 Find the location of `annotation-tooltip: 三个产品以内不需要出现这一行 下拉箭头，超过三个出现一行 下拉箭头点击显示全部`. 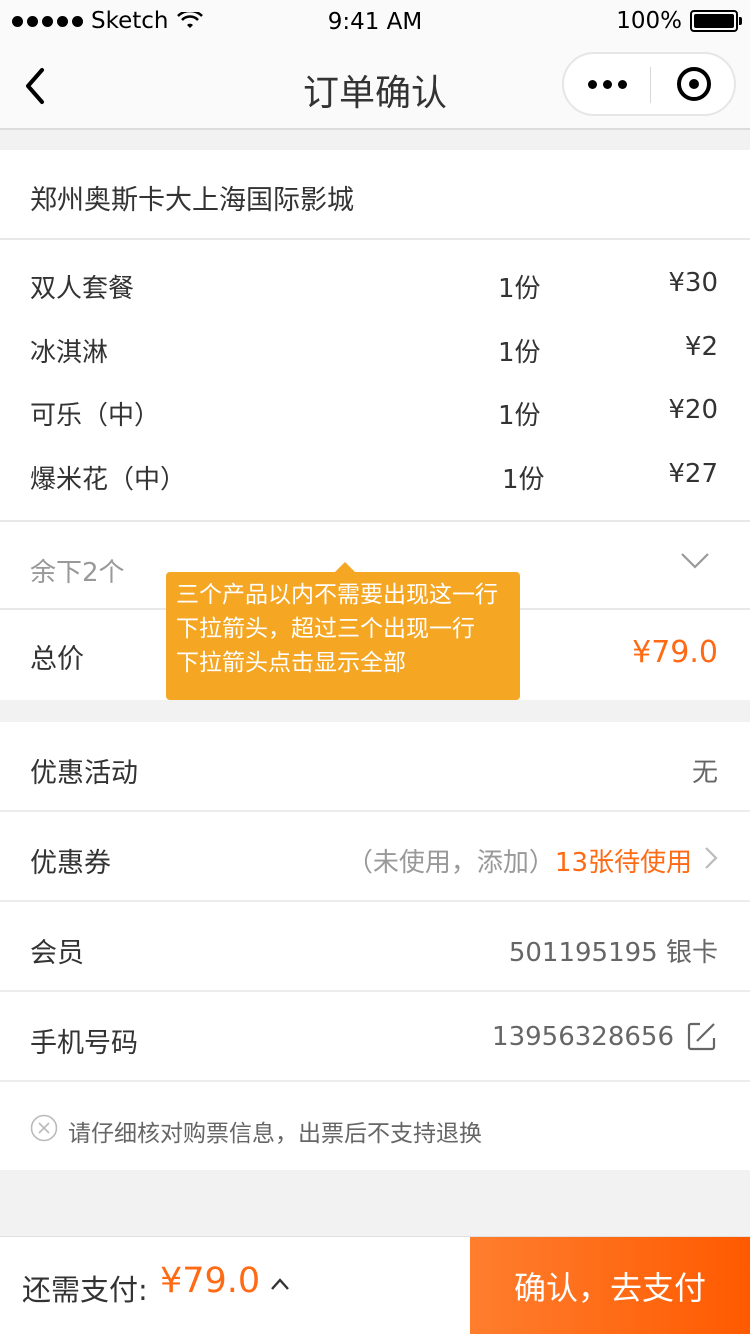

annotation-tooltip: 三个产品以内不需要出现这一行 下拉箭头，超过三个出现一行 下拉箭头点击显示全部 is located at coordinates (343, 636).